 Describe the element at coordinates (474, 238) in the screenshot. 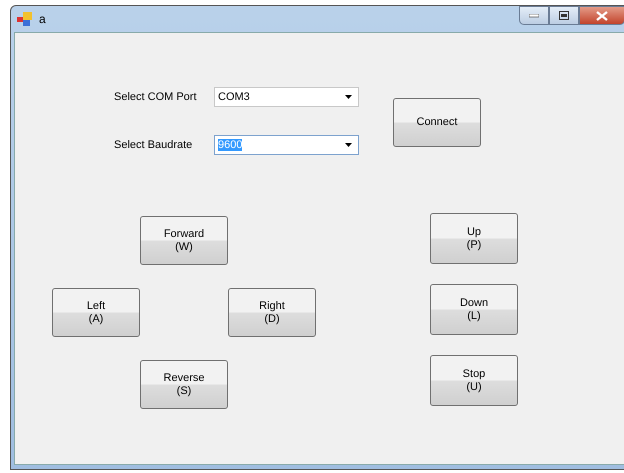

I see `command-button: Up (P)` at that location.